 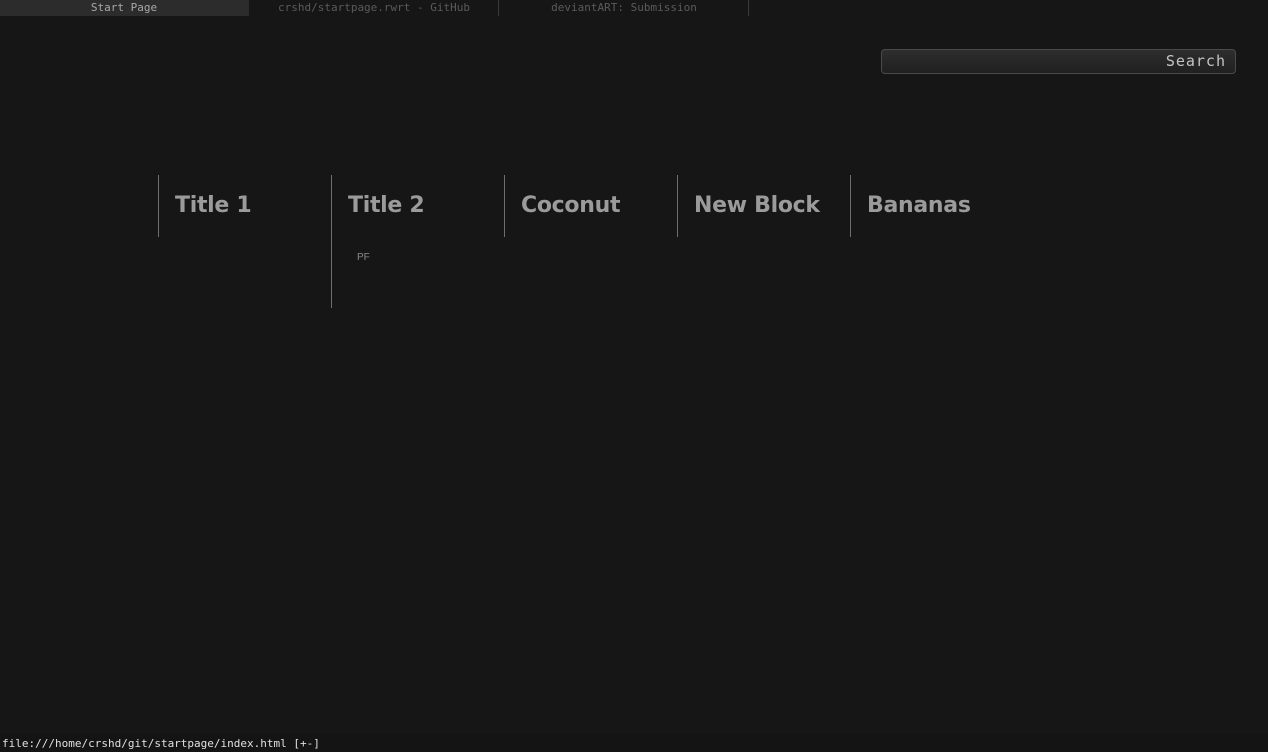 I want to click on block-title-2: Title 2 PF, so click(x=417, y=241).